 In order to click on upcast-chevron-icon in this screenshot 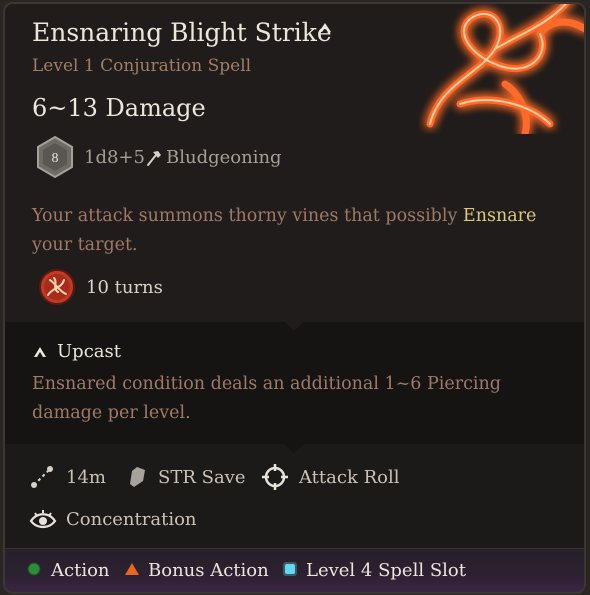, I will do `click(325, 27)`.